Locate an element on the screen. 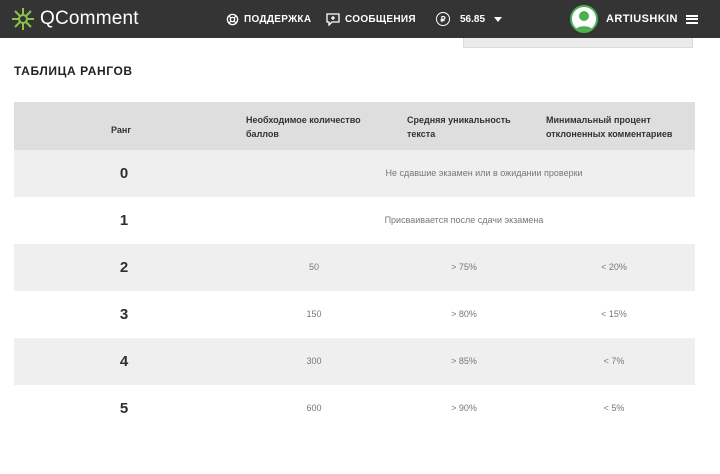 The image size is (720, 474). user-silhouette-icon is located at coordinates (584, 21).